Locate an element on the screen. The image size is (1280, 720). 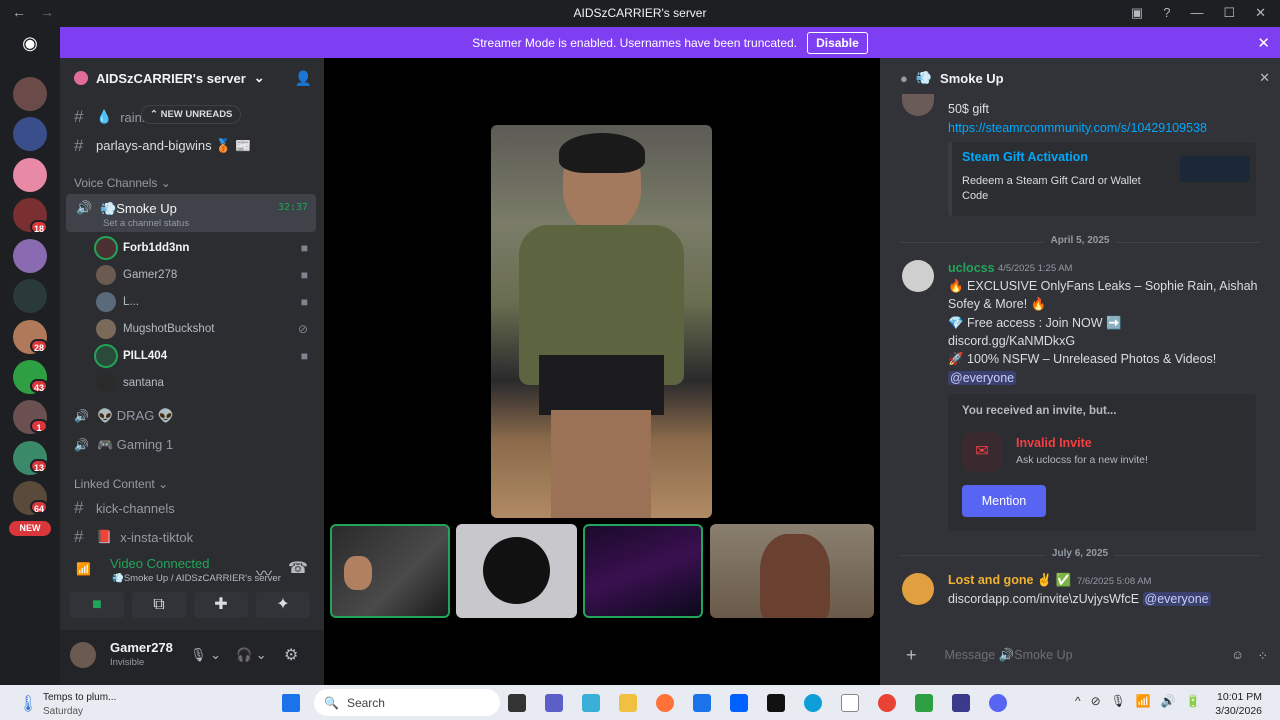
close-chat-icon: ✕ is located at coordinates (1264, 78).